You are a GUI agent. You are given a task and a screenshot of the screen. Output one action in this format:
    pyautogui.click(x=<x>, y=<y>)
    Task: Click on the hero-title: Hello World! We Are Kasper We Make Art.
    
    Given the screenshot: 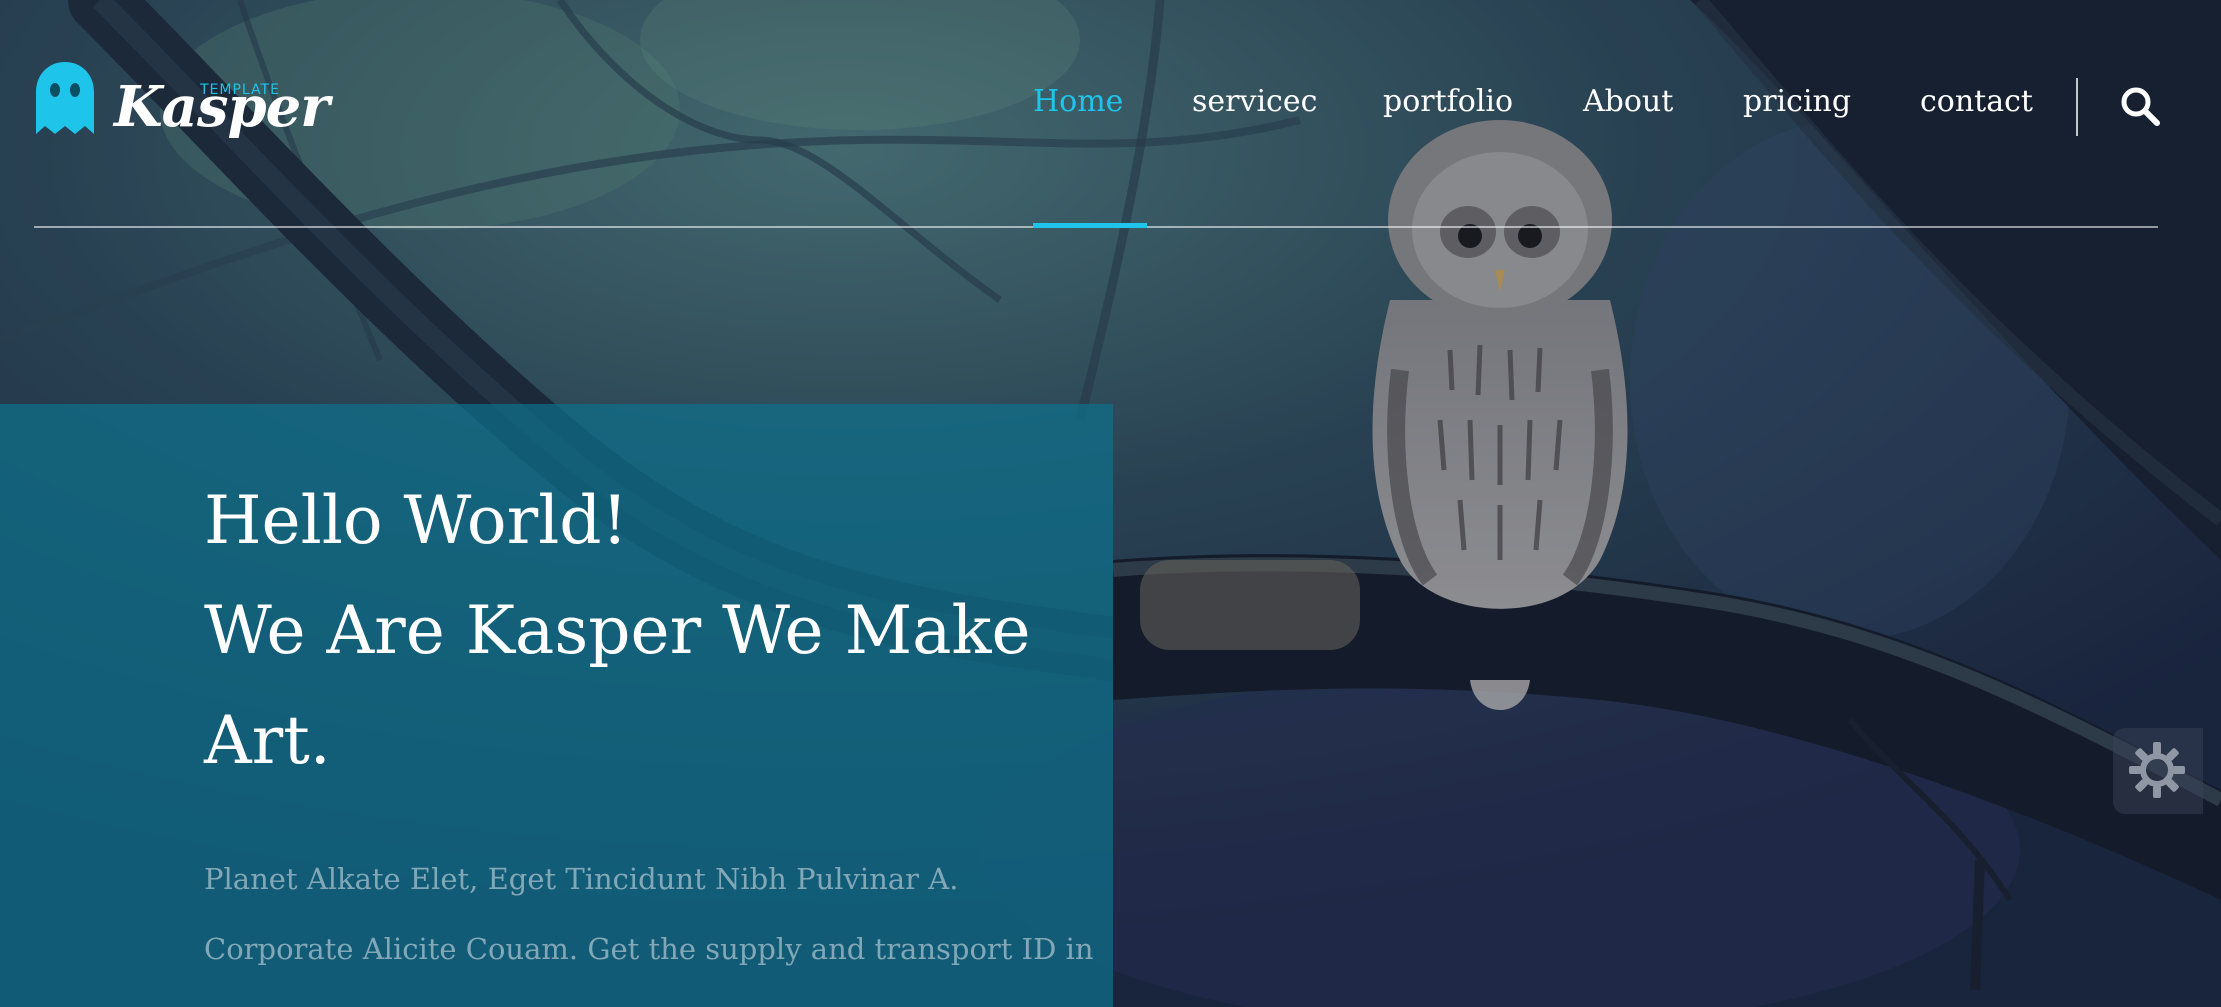 What is the action you would take?
    pyautogui.click(x=654, y=631)
    